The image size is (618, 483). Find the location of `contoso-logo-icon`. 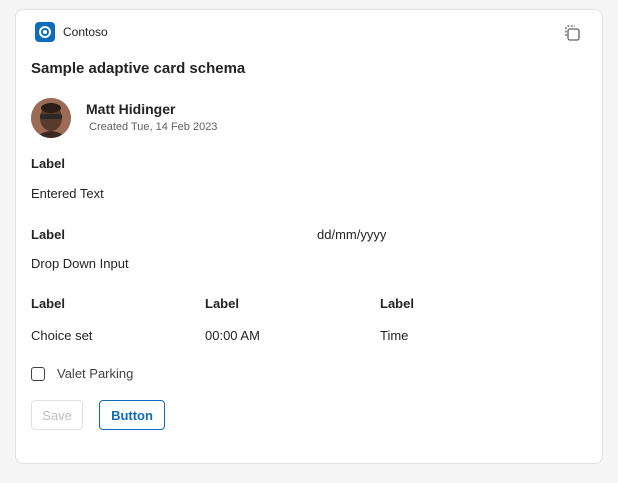

contoso-logo-icon is located at coordinates (45, 32).